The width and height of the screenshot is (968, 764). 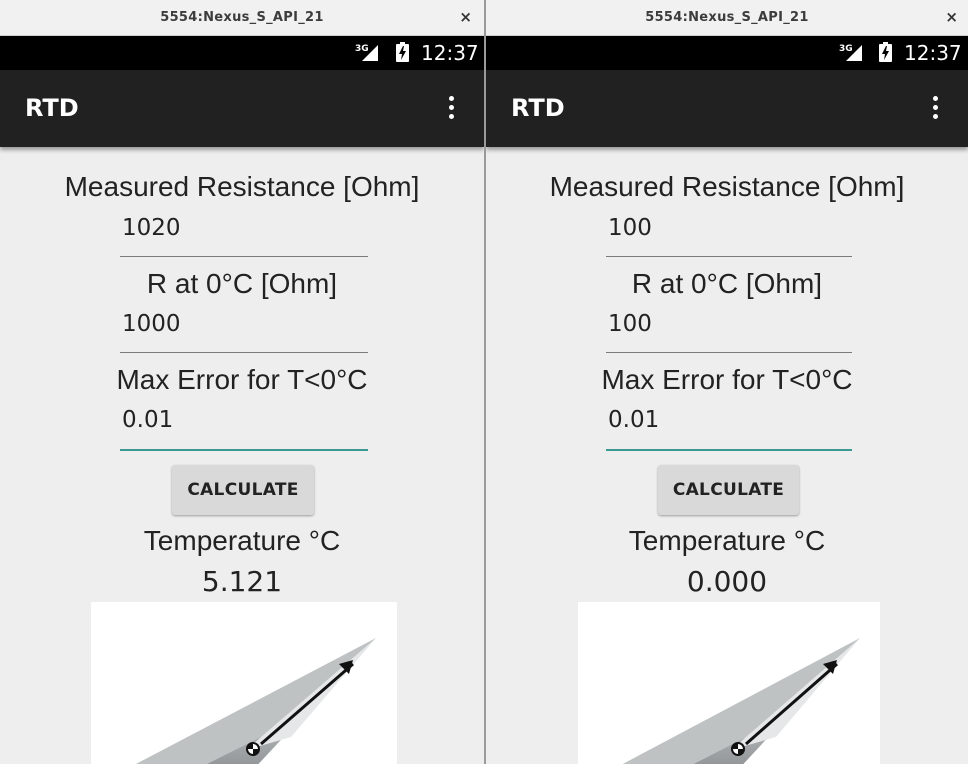 What do you see at coordinates (727, 581) in the screenshot?
I see `temperature-value: 0.000` at bounding box center [727, 581].